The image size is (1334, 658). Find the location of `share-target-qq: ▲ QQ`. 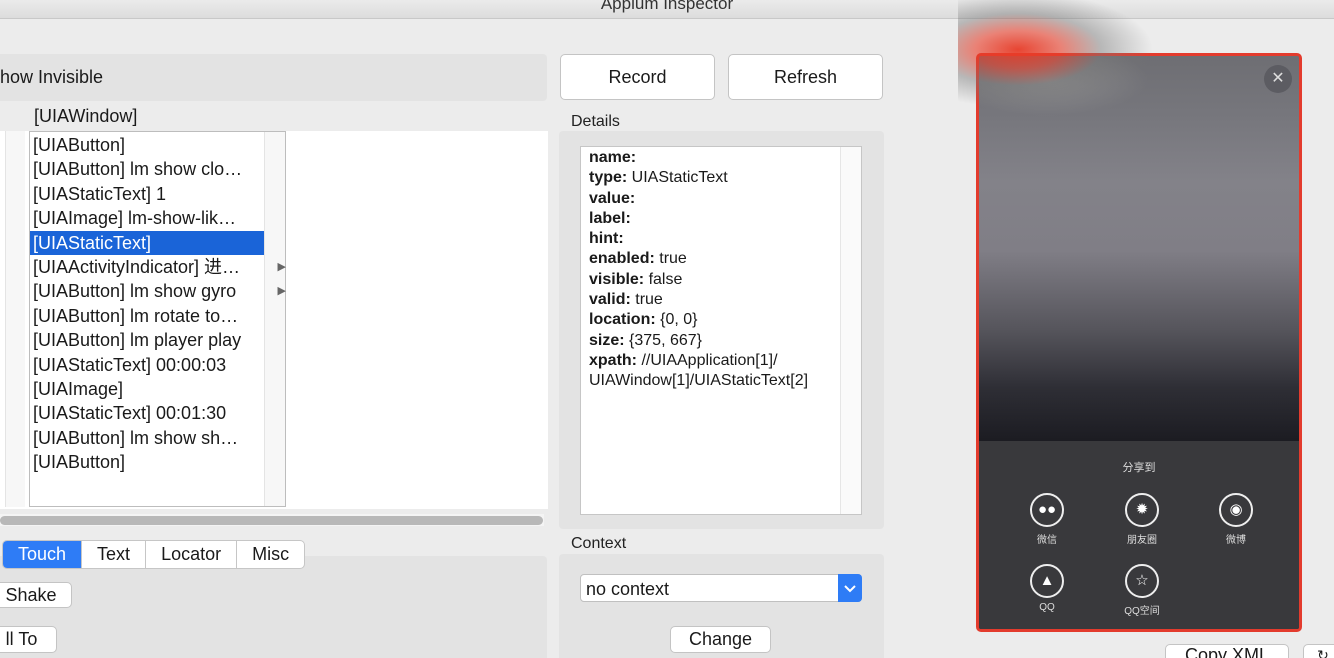

share-target-qq: ▲ QQ is located at coordinates (1047, 588).